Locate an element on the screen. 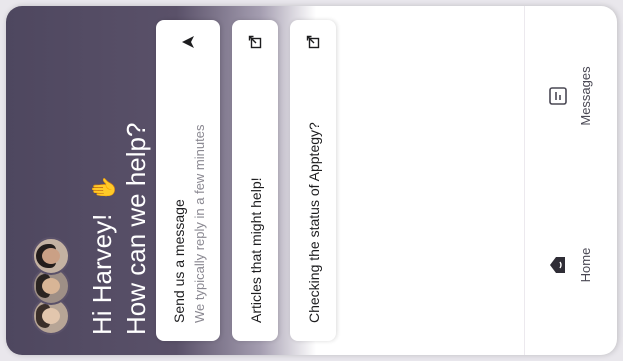  tab-home: Home is located at coordinates (571, 265).